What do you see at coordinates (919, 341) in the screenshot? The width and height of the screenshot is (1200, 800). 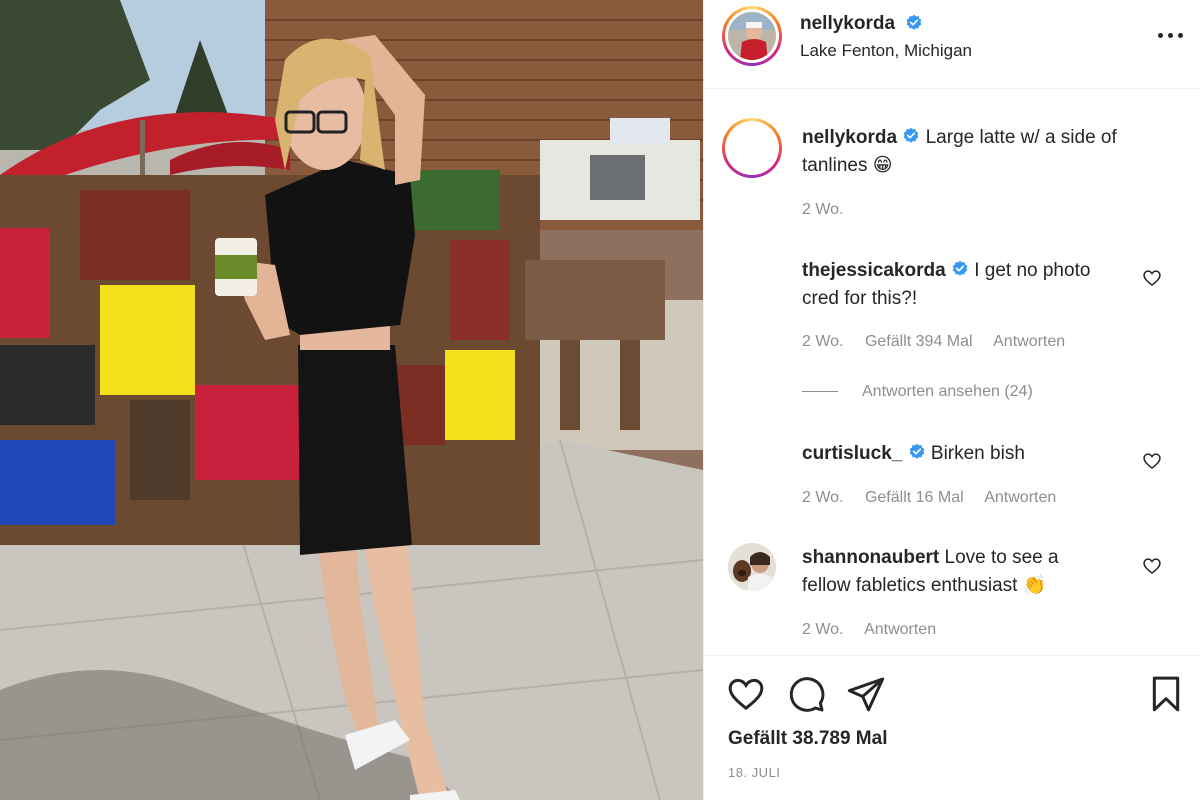 I see `comment-1-likes: Gefällt 394 Mal` at bounding box center [919, 341].